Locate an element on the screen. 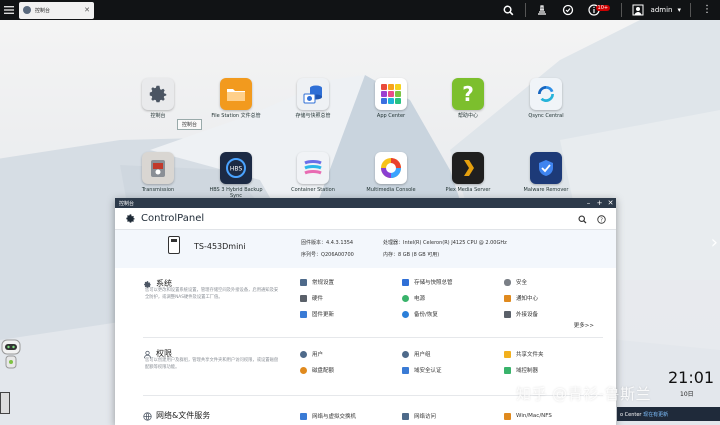  item-quota: 磁盘配额 is located at coordinates (351, 370).